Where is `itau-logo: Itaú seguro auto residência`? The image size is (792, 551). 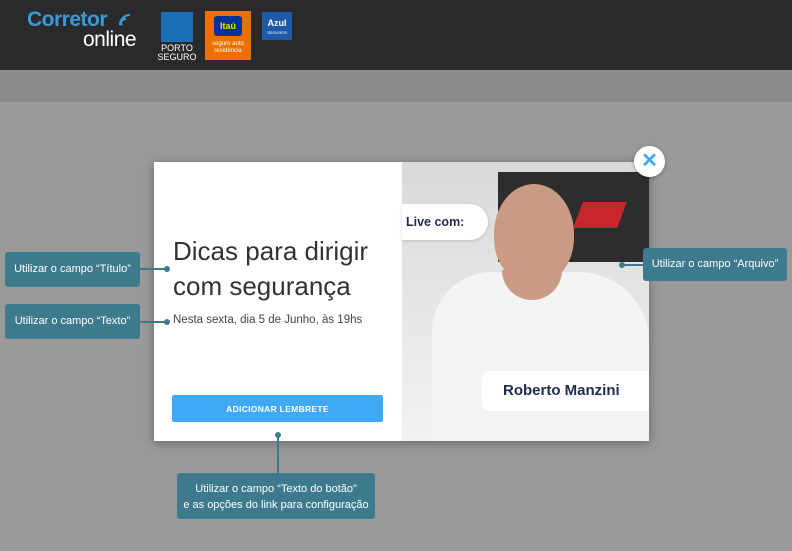
itau-logo: Itaú seguro auto residência is located at coordinates (228, 35).